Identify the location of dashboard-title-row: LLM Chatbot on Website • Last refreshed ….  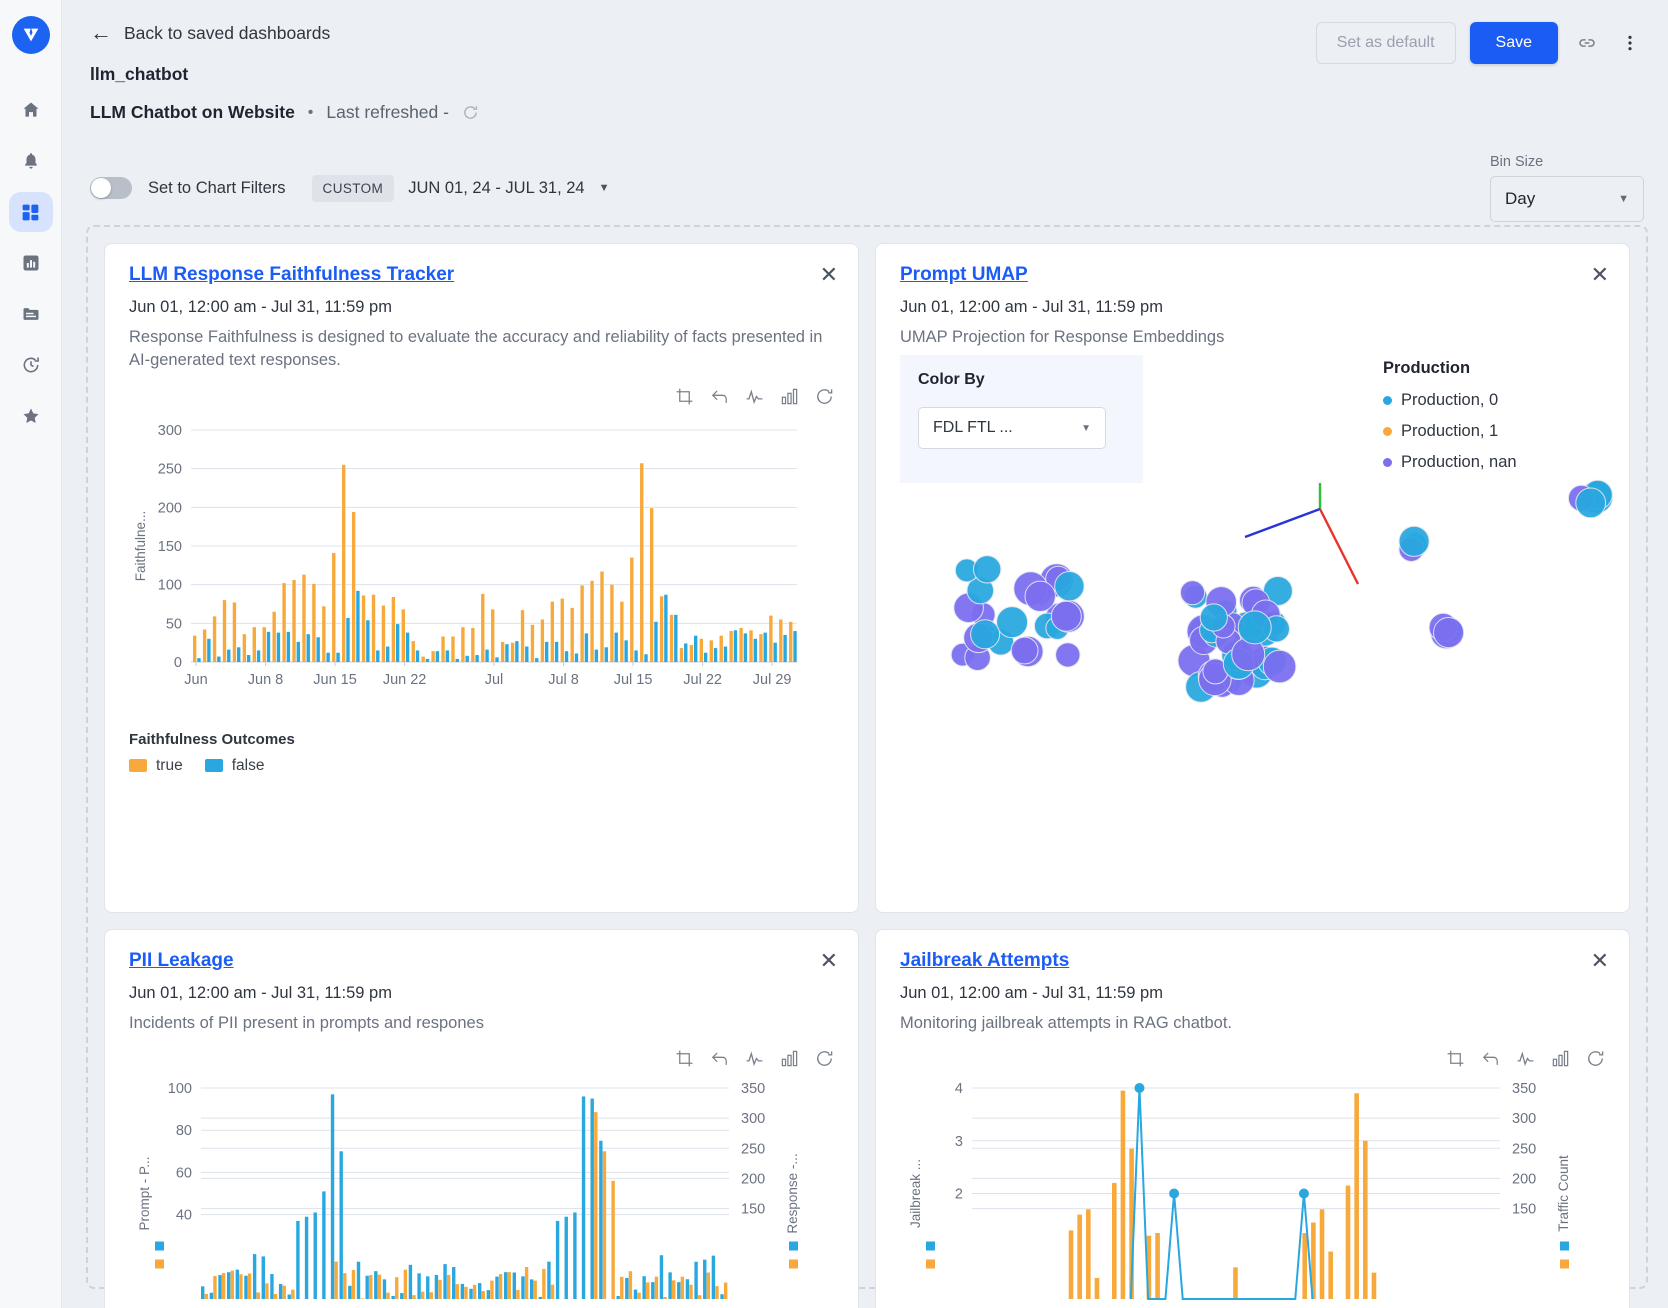
(865, 112).